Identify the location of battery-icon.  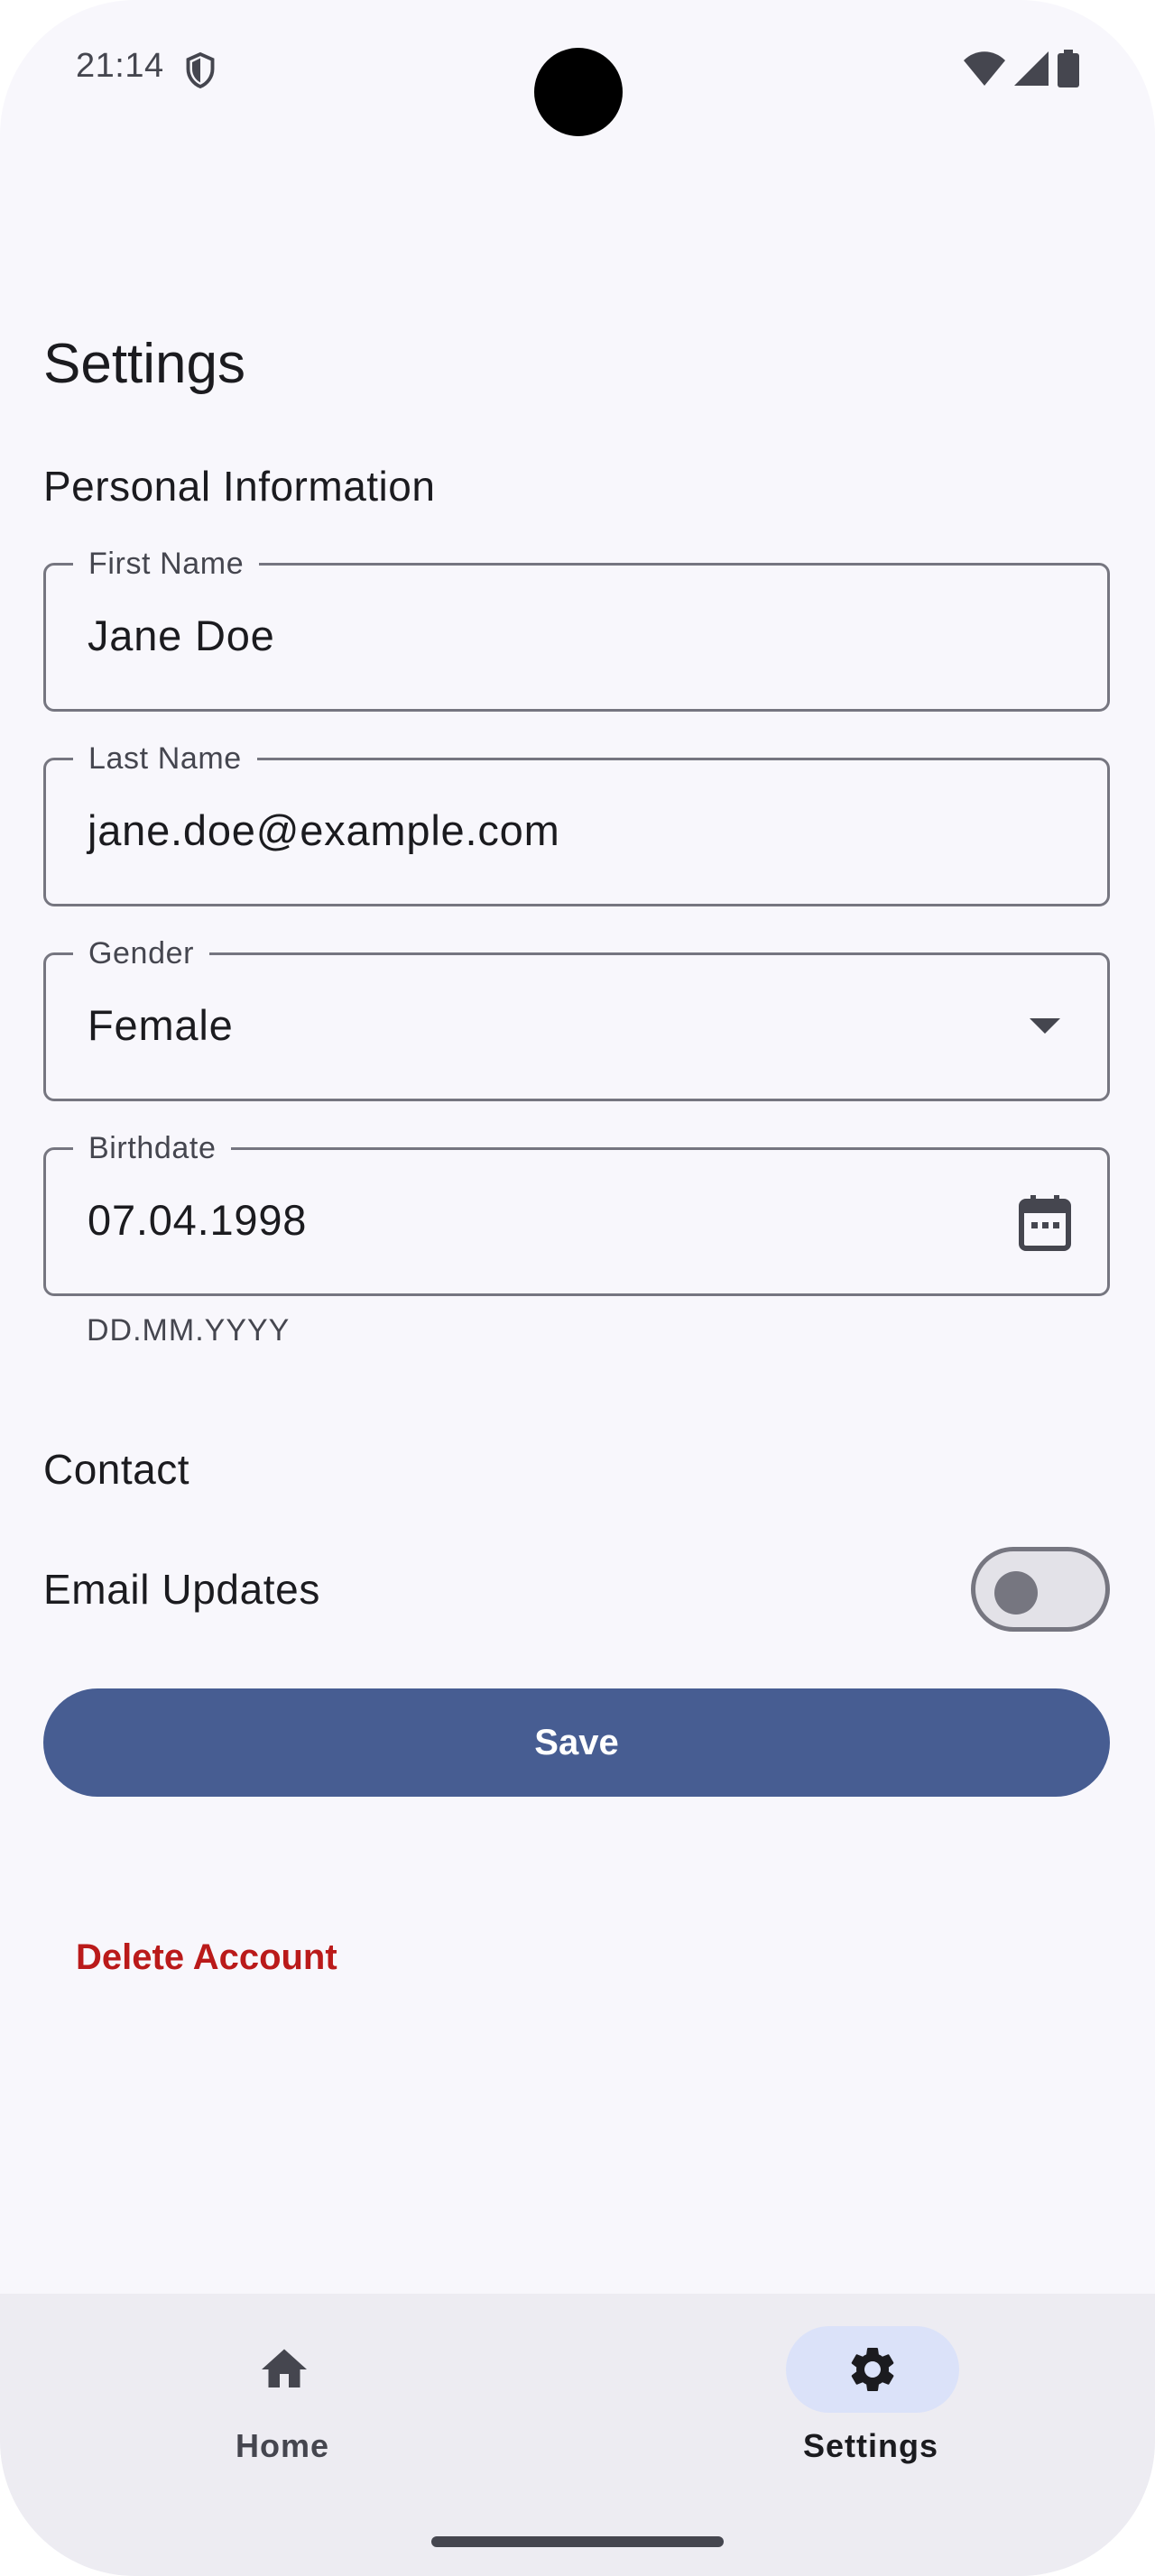
(1068, 68).